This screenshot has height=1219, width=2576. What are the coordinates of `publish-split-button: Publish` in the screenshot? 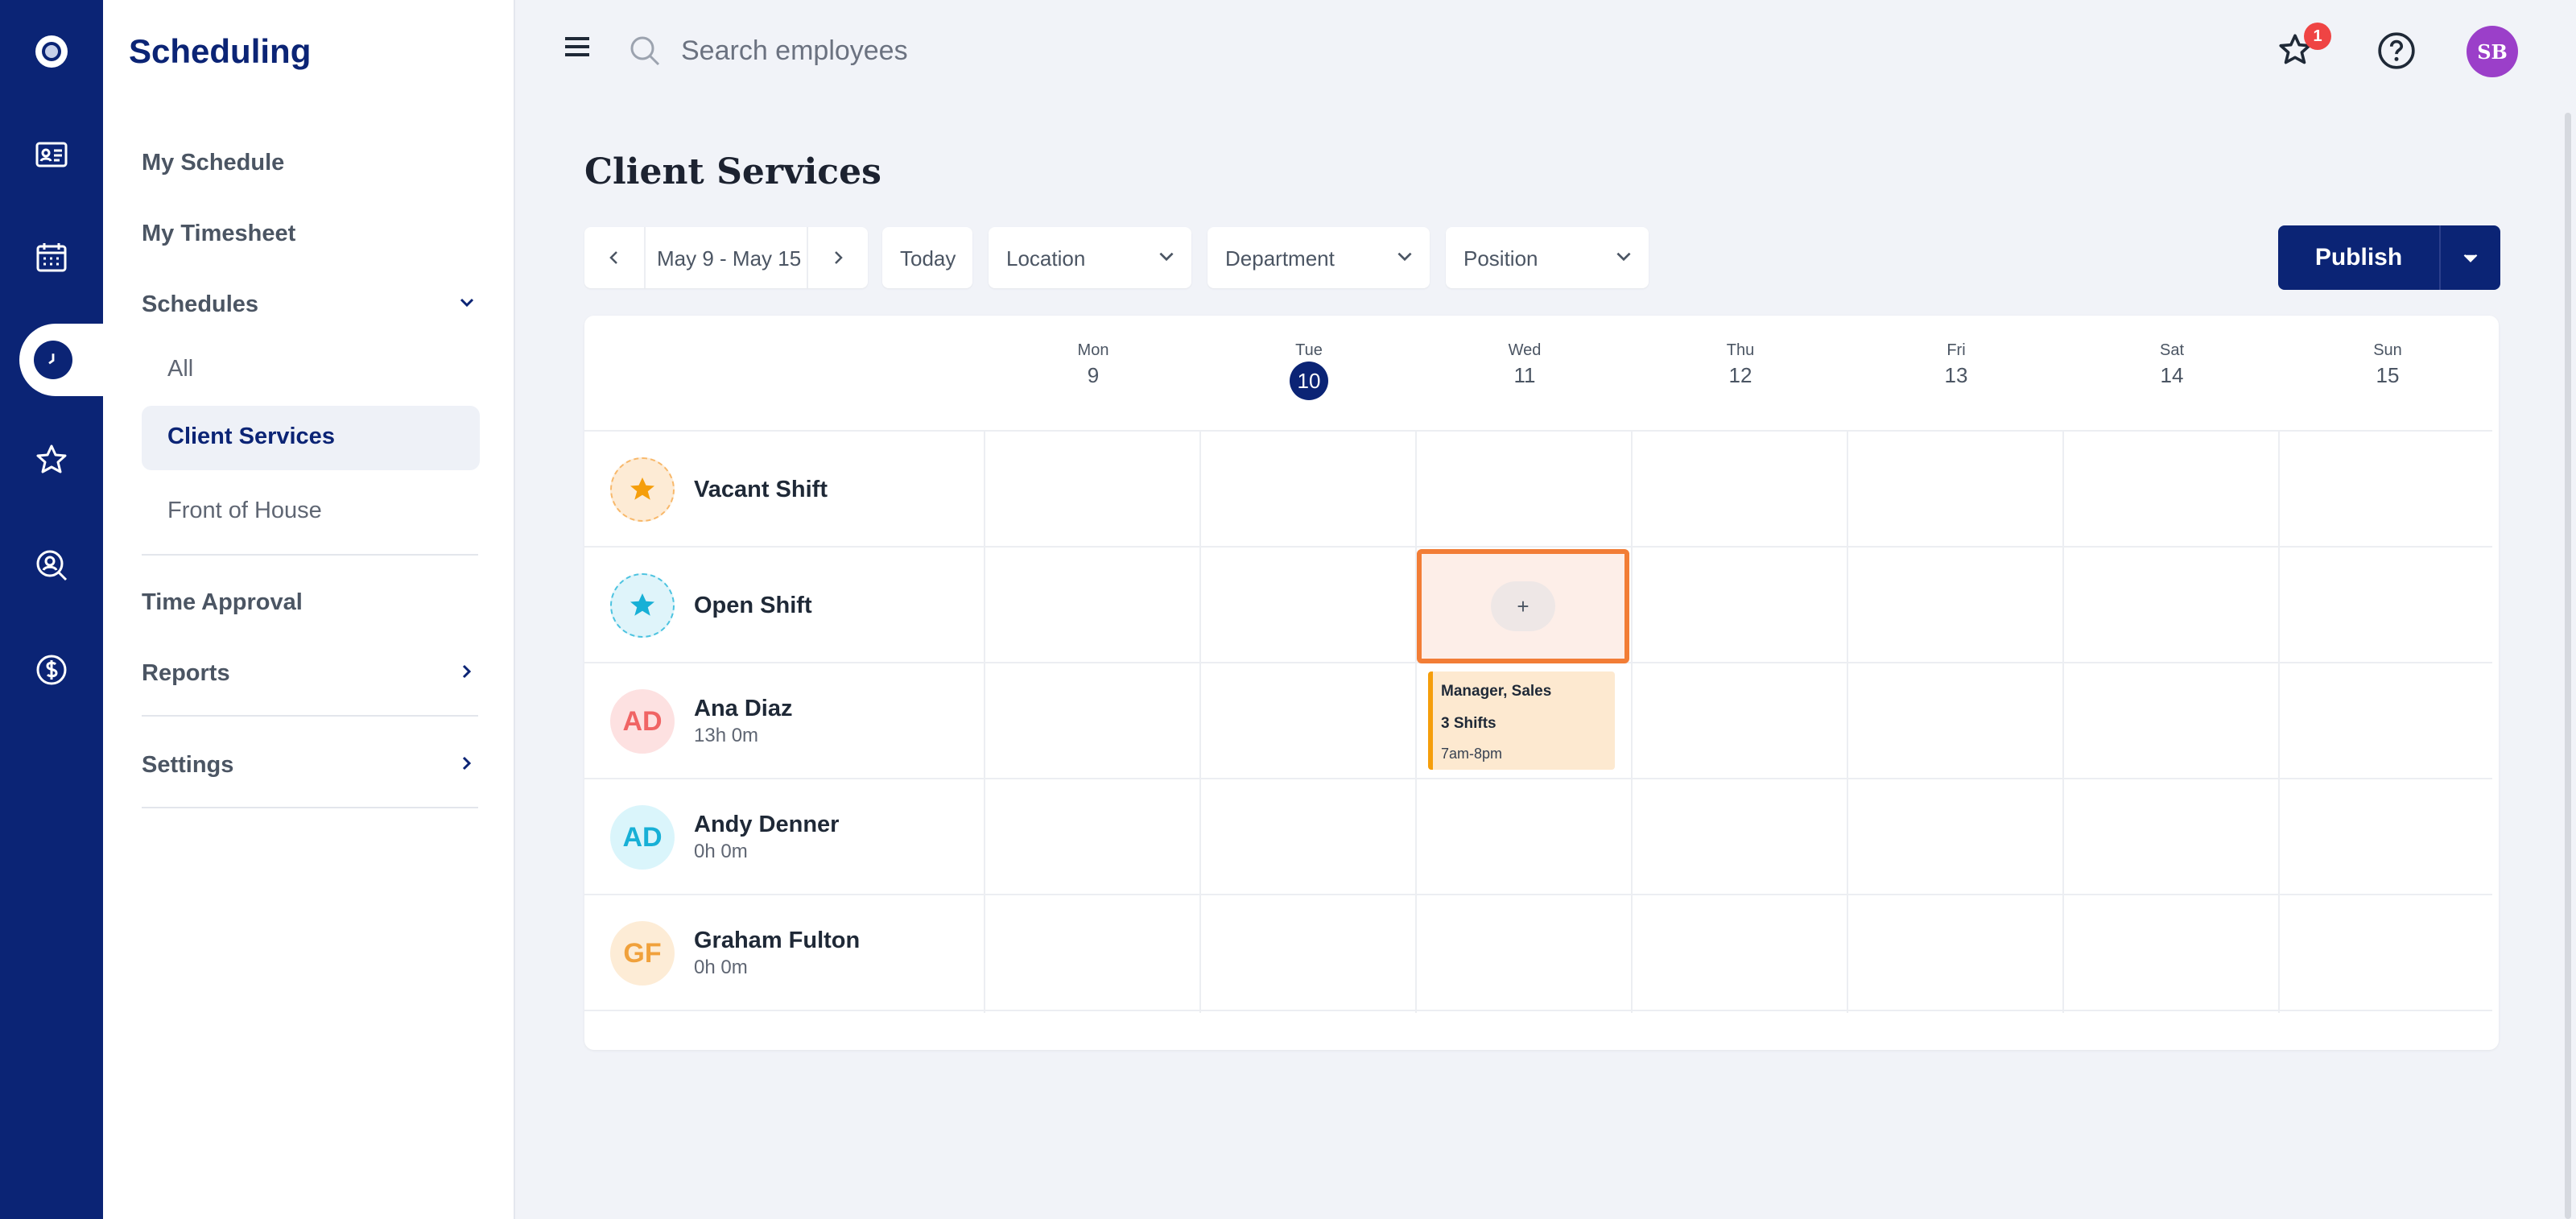 It's located at (2389, 258).